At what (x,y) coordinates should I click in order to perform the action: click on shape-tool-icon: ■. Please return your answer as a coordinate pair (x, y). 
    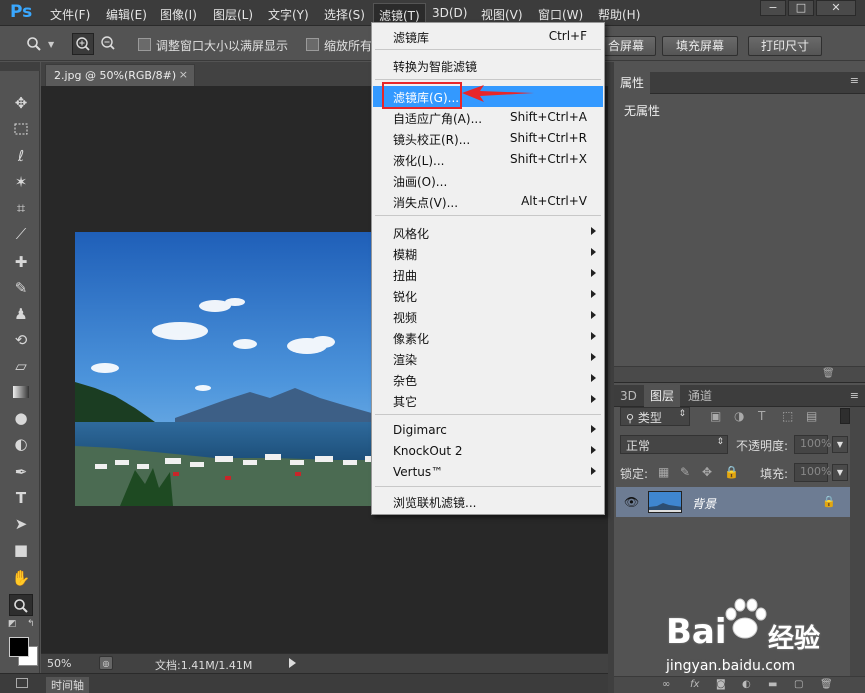
    Looking at the image, I should click on (21, 550).